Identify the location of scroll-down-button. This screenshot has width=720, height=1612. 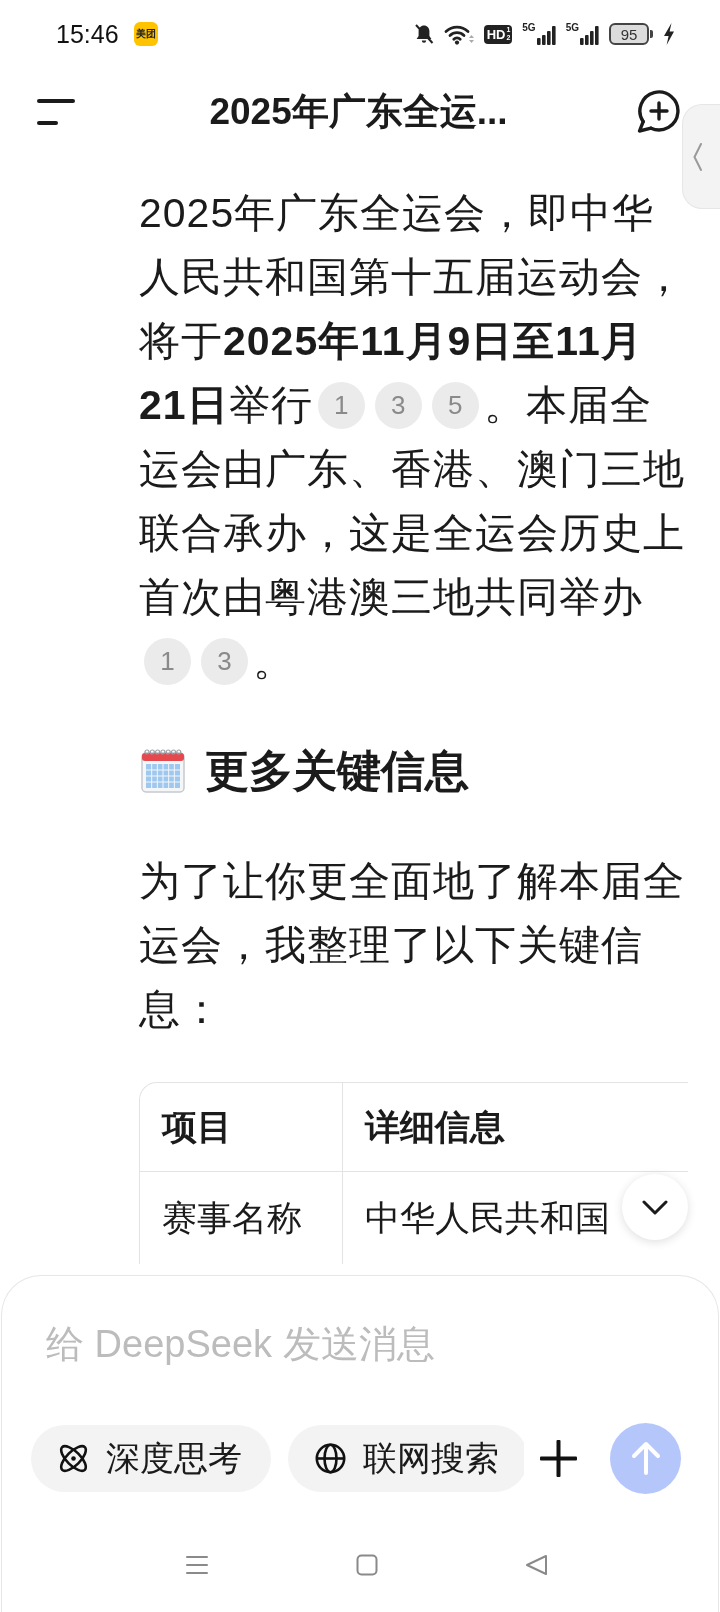
(655, 1207).